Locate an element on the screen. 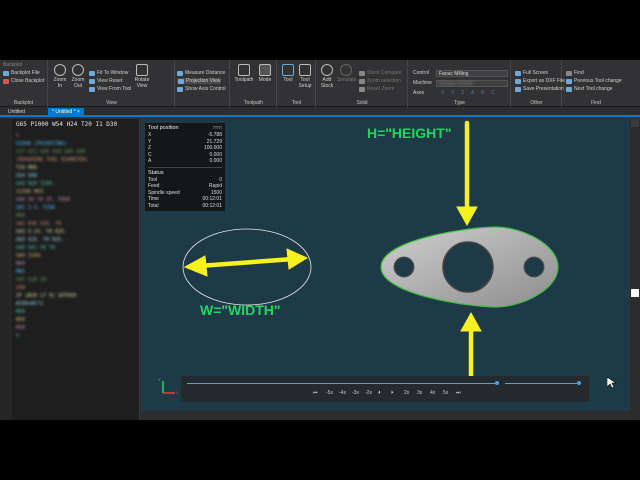  find-button: Find is located at coordinates (575, 73).